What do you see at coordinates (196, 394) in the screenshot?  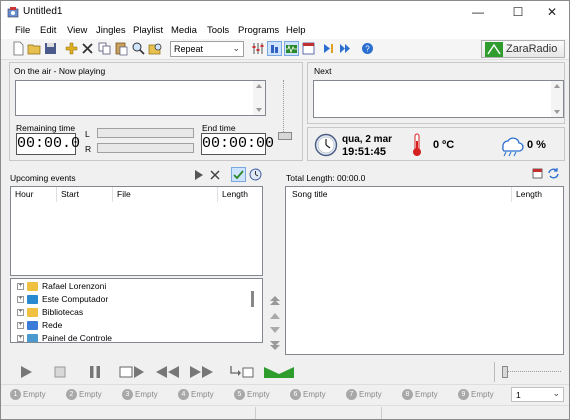 I see `jingle-slot-4: 4 Empty` at bounding box center [196, 394].